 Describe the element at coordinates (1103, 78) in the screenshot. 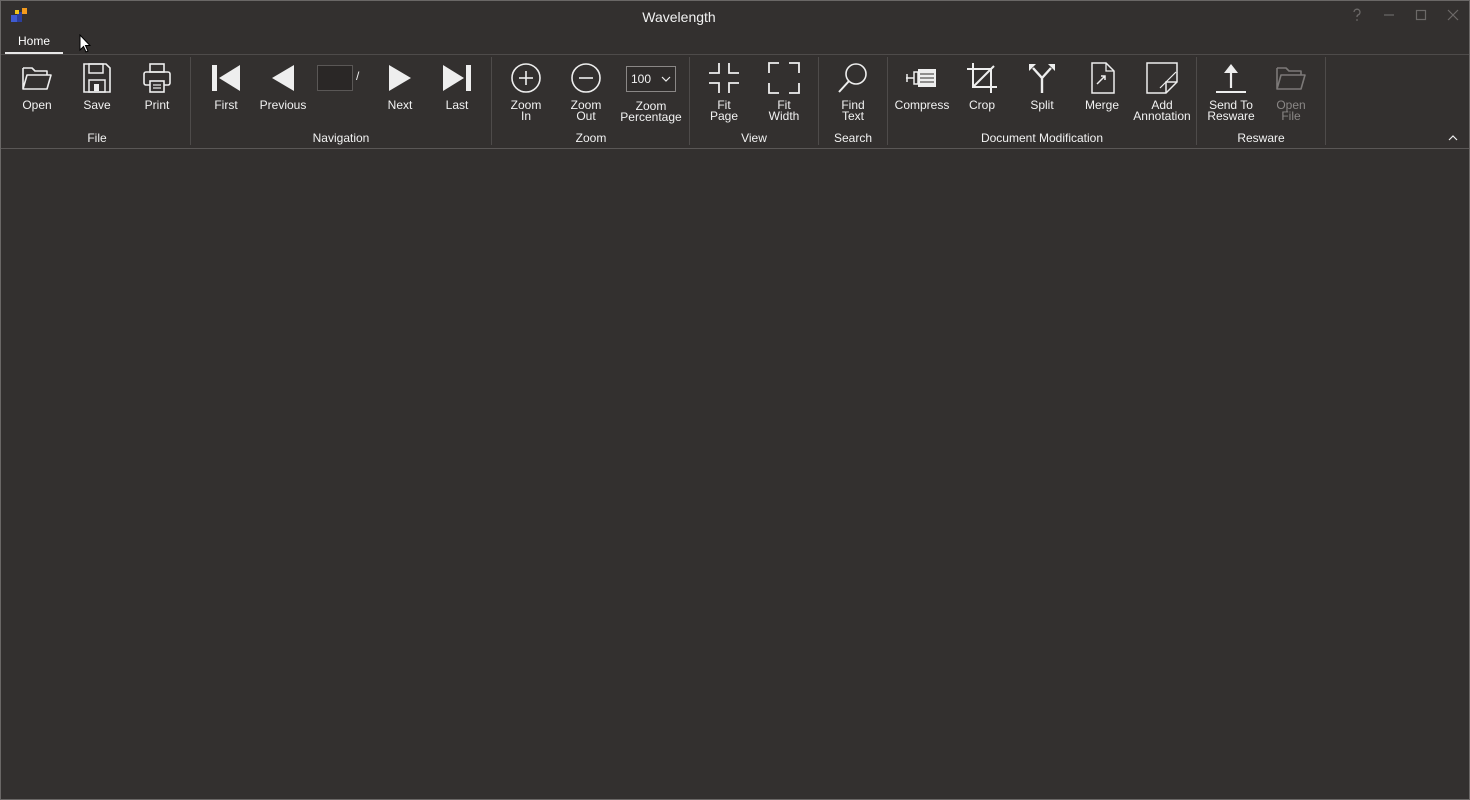

I see `merge-icon` at that location.